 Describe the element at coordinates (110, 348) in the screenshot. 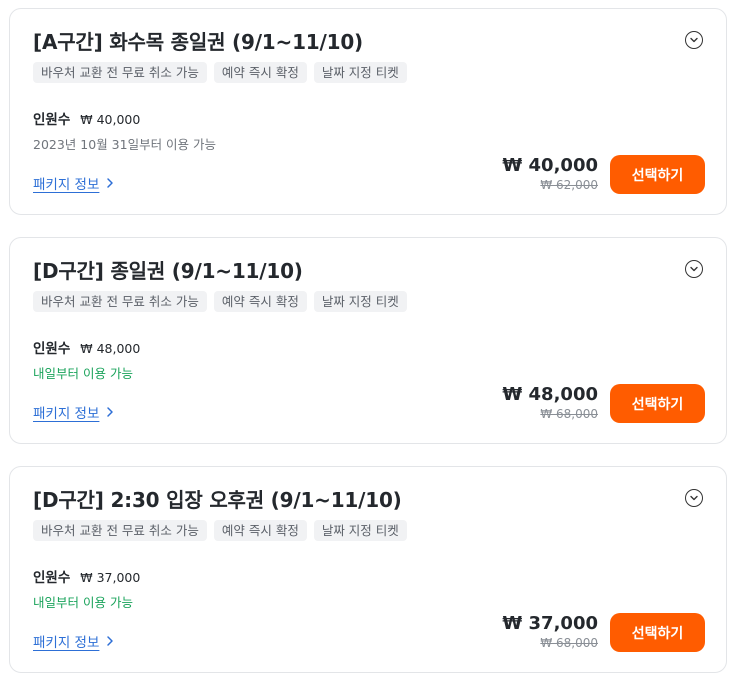

I see `quantity-price: ₩ 48,000` at that location.